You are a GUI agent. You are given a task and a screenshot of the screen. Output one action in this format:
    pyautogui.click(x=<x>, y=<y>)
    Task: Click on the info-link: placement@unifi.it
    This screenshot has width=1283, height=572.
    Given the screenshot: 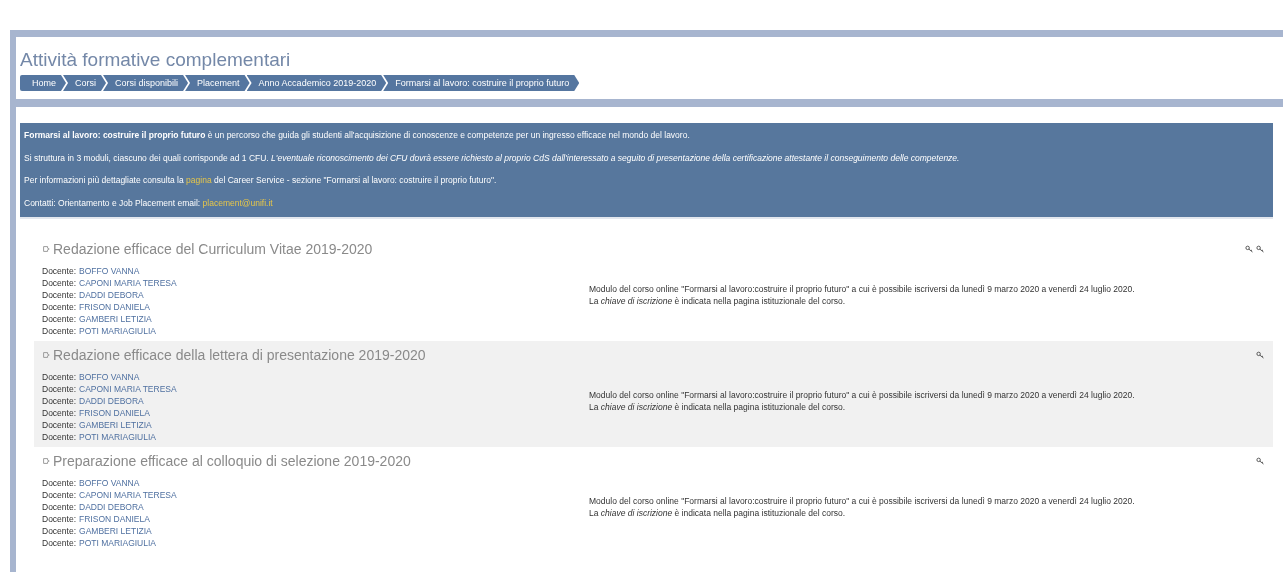 What is the action you would take?
    pyautogui.click(x=237, y=202)
    